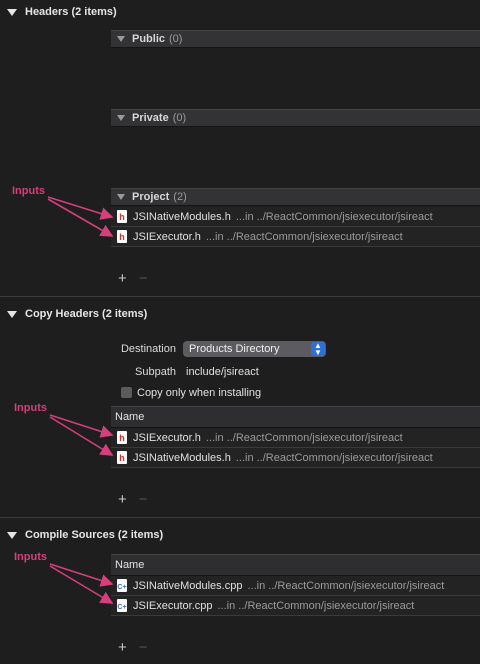  Describe the element at coordinates (80, 400) in the screenshot. I see `annotation-arrows` at that location.